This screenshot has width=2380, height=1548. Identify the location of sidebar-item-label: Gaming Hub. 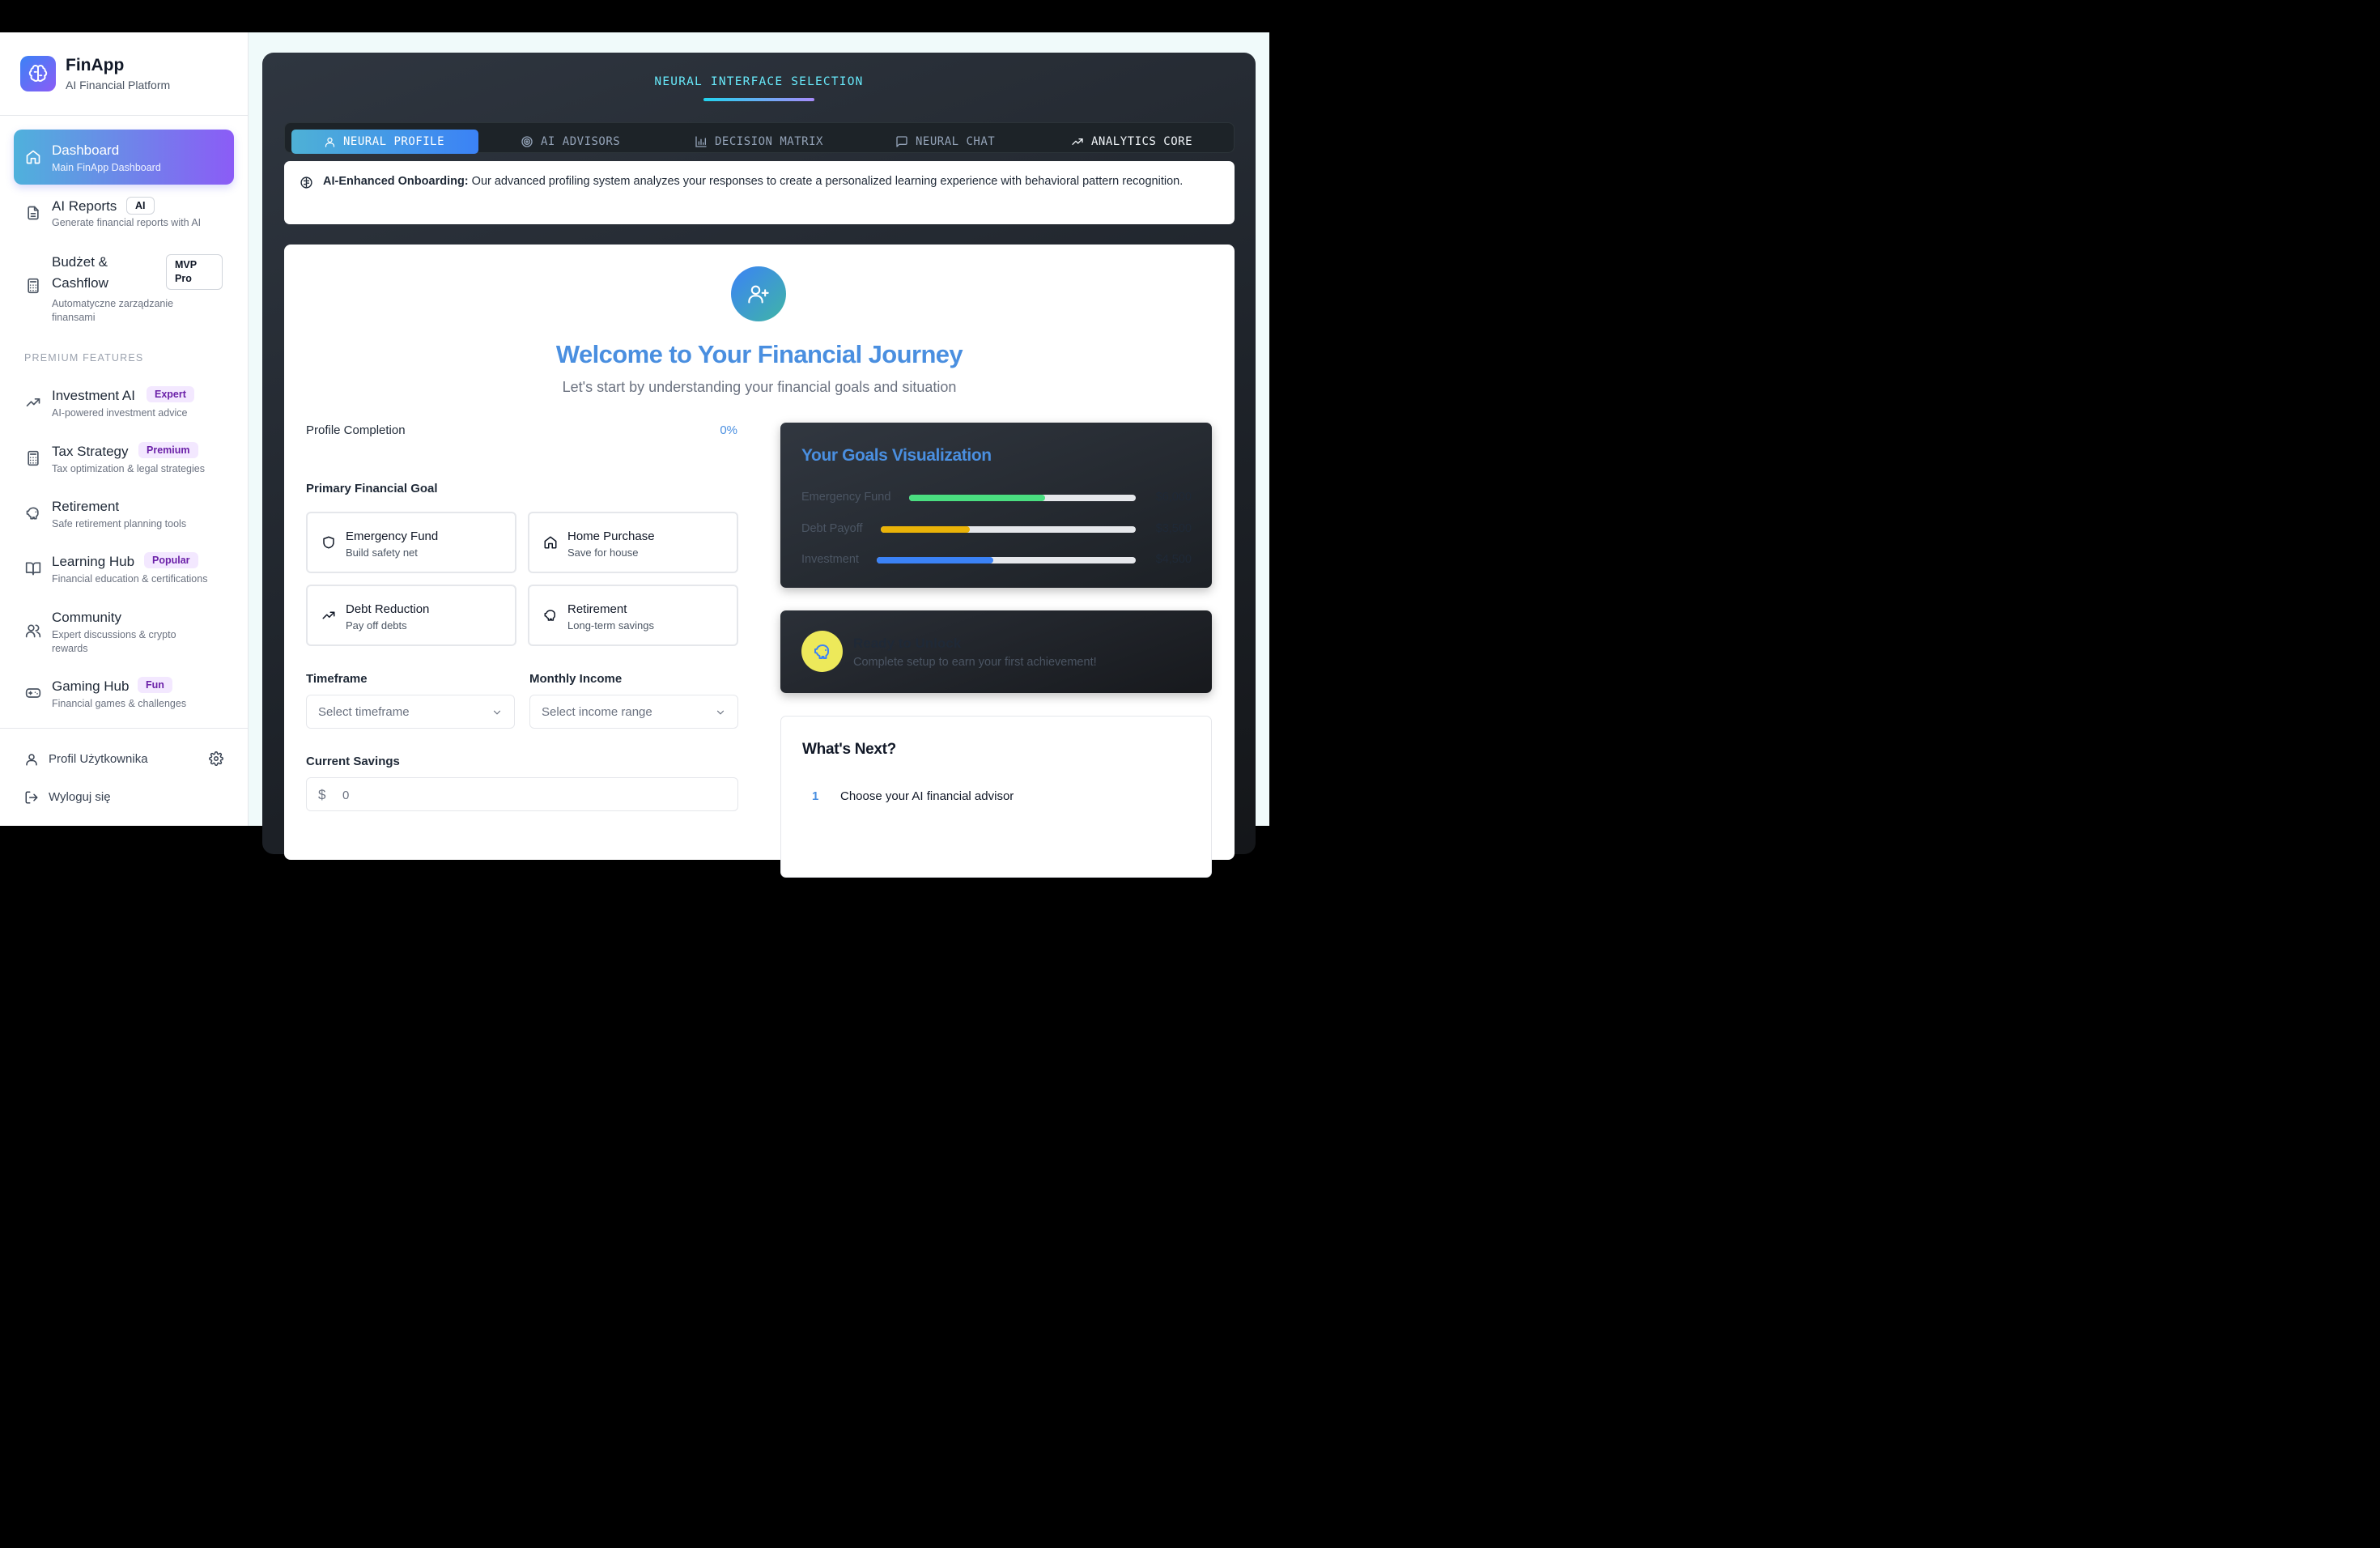
(91, 686).